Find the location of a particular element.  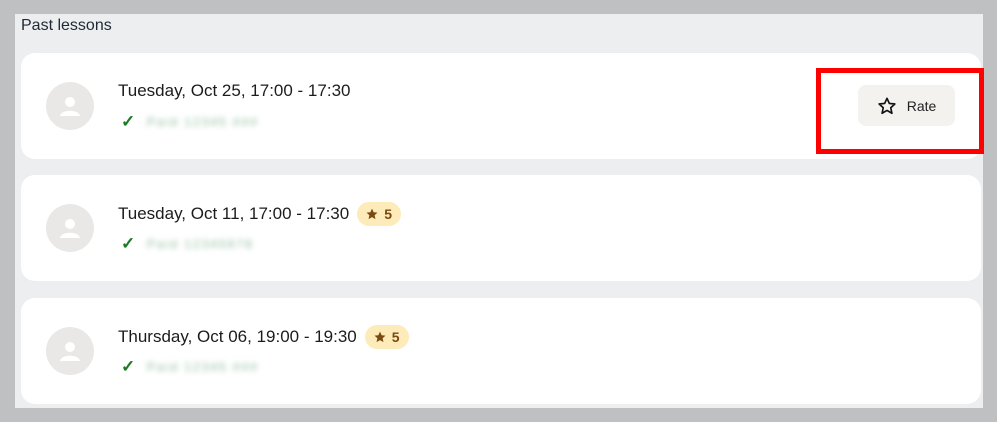

lesson-title: Tuesday, Oct 11, 17:00 - 17:30 5 is located at coordinates (260, 214).